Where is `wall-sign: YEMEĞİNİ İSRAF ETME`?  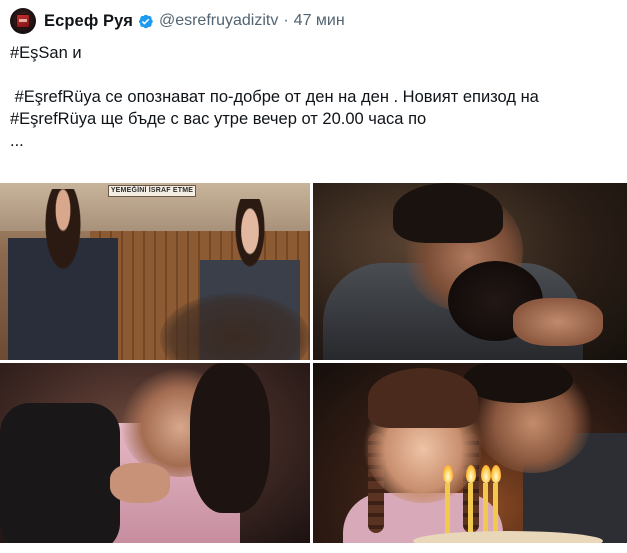 wall-sign: YEMEĞİNİ İSRAF ETME is located at coordinates (152, 191).